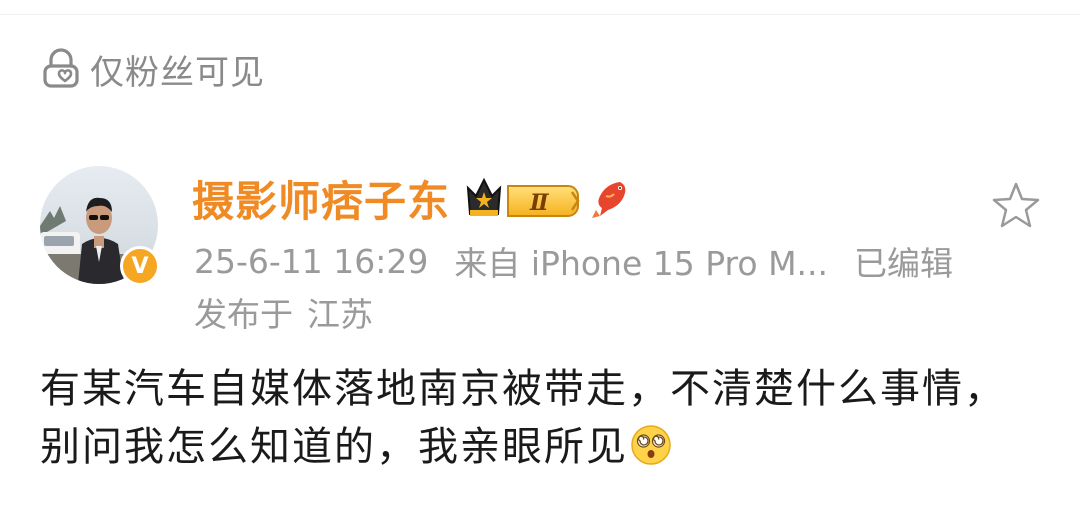  I want to click on post-timestamp: 25-6-11 16:29, so click(311, 261).